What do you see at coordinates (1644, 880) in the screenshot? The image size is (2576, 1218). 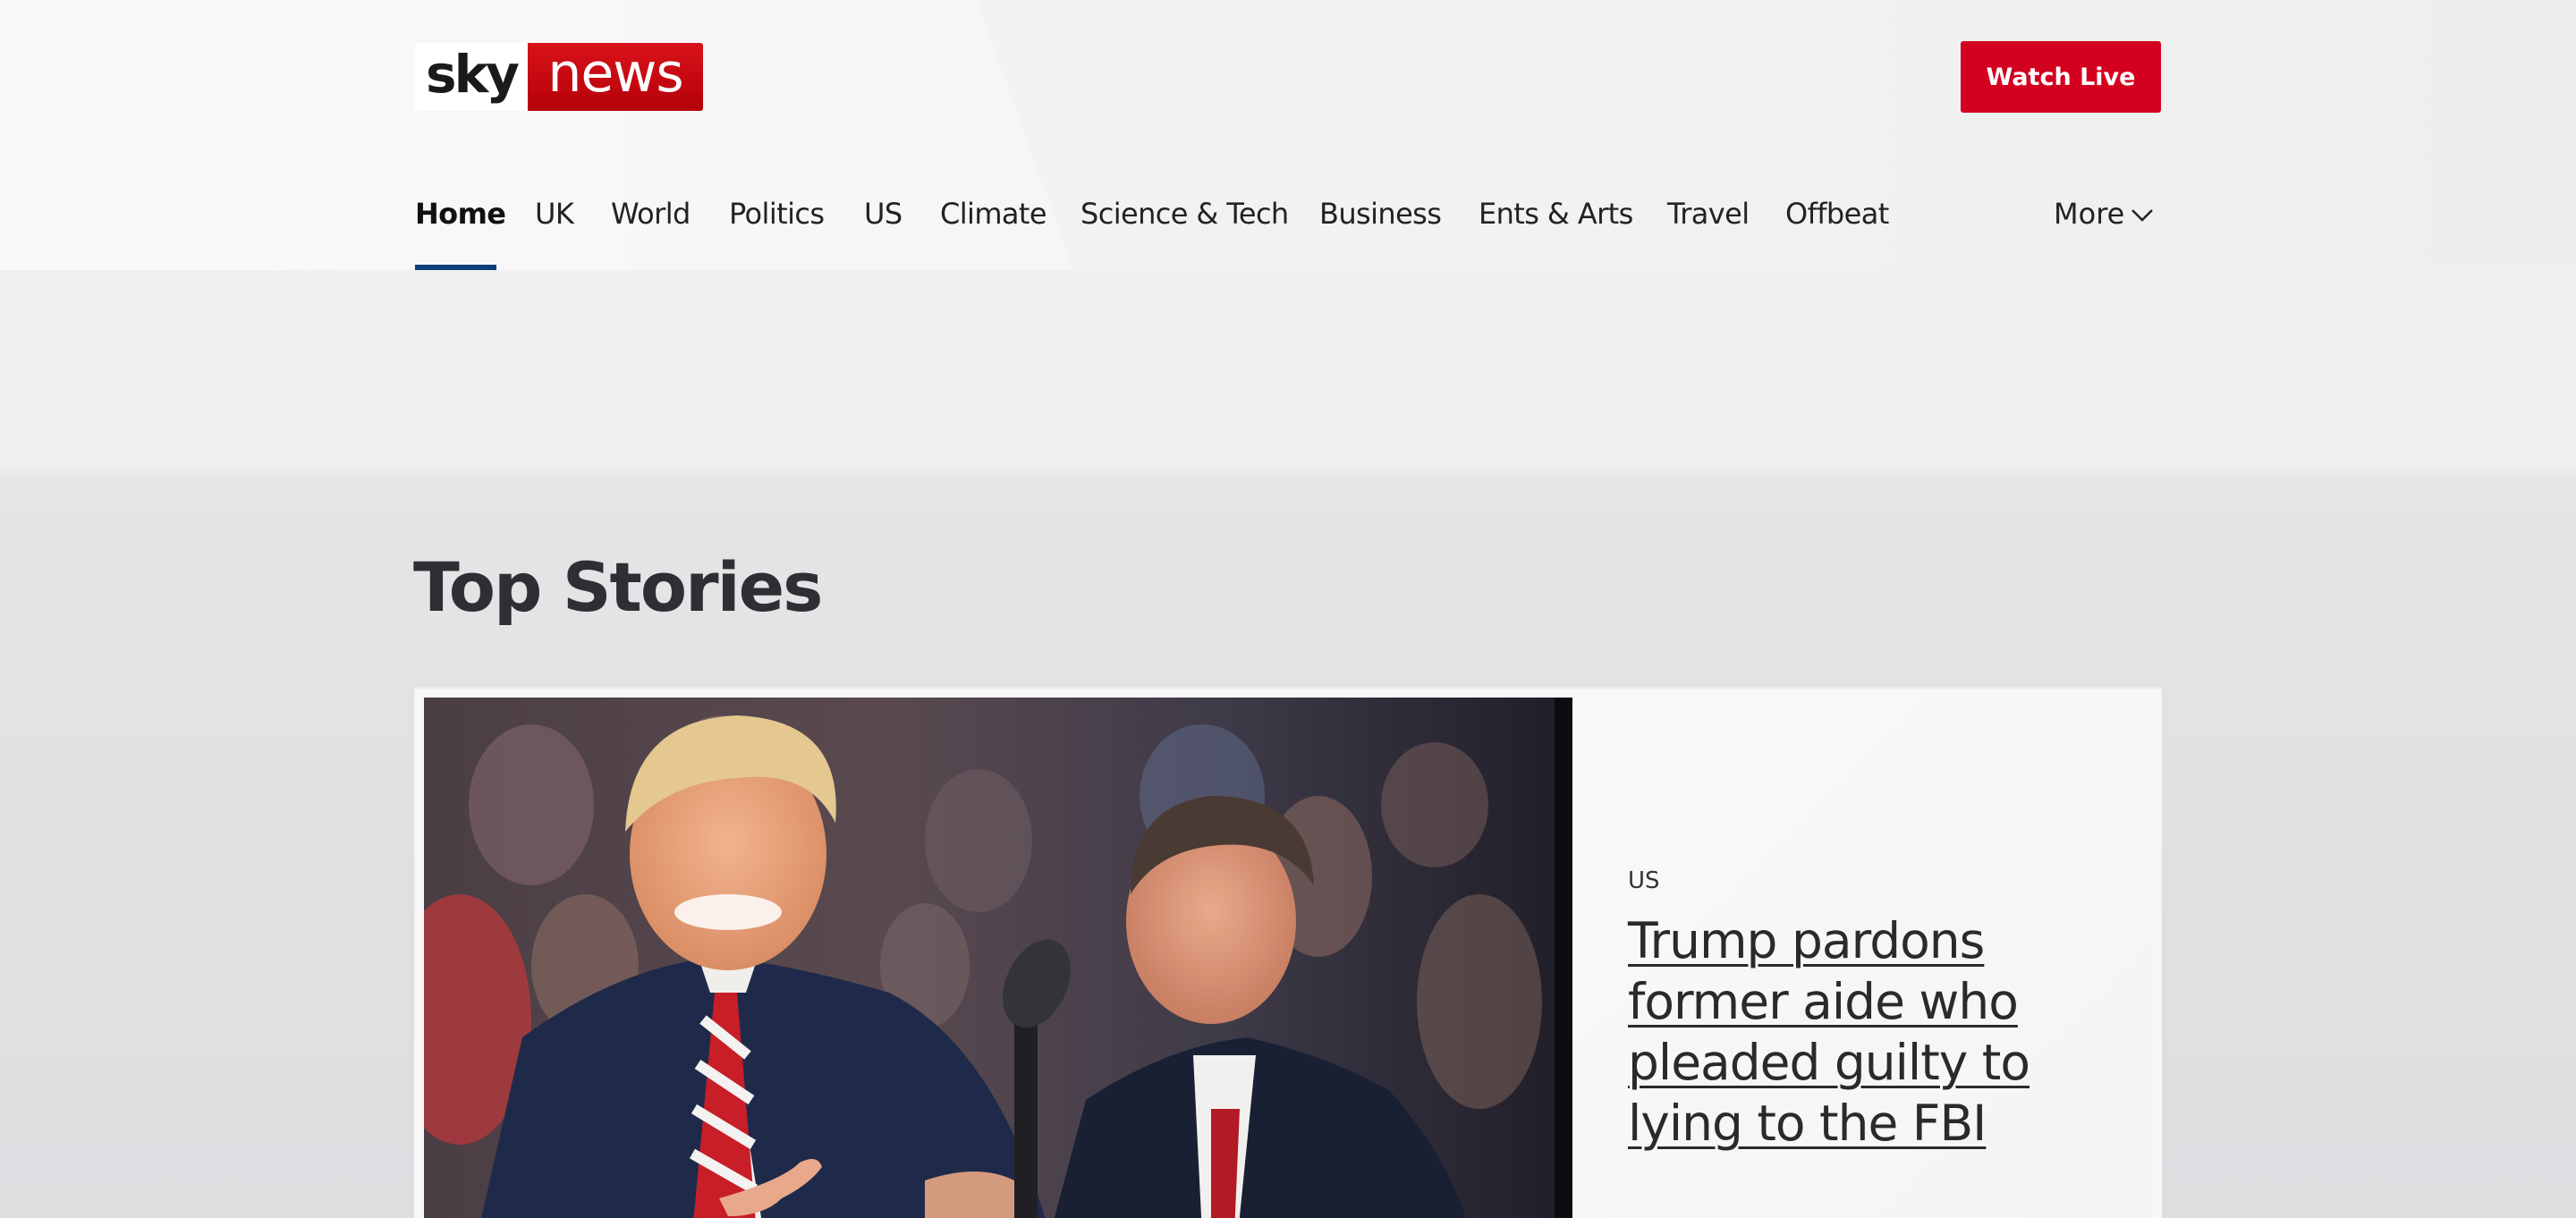 I see `story-category-label: US` at bounding box center [1644, 880].